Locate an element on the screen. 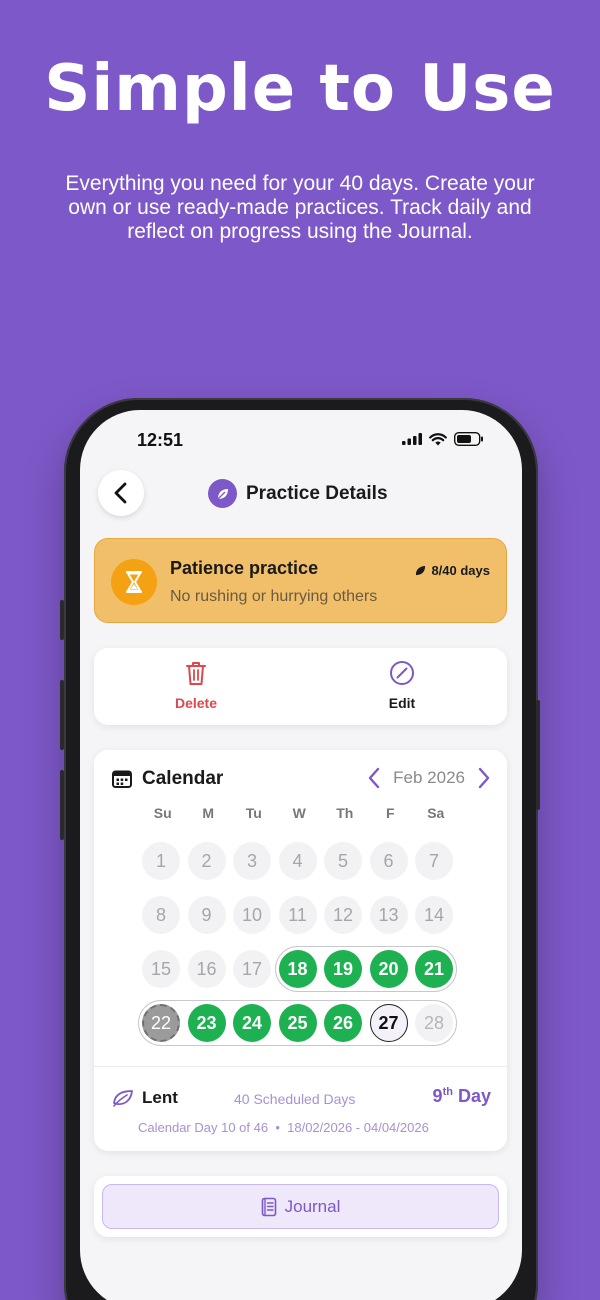 Image resolution: width=600 pixels, height=1300 pixels. page-title: Practice Details is located at coordinates (317, 493).